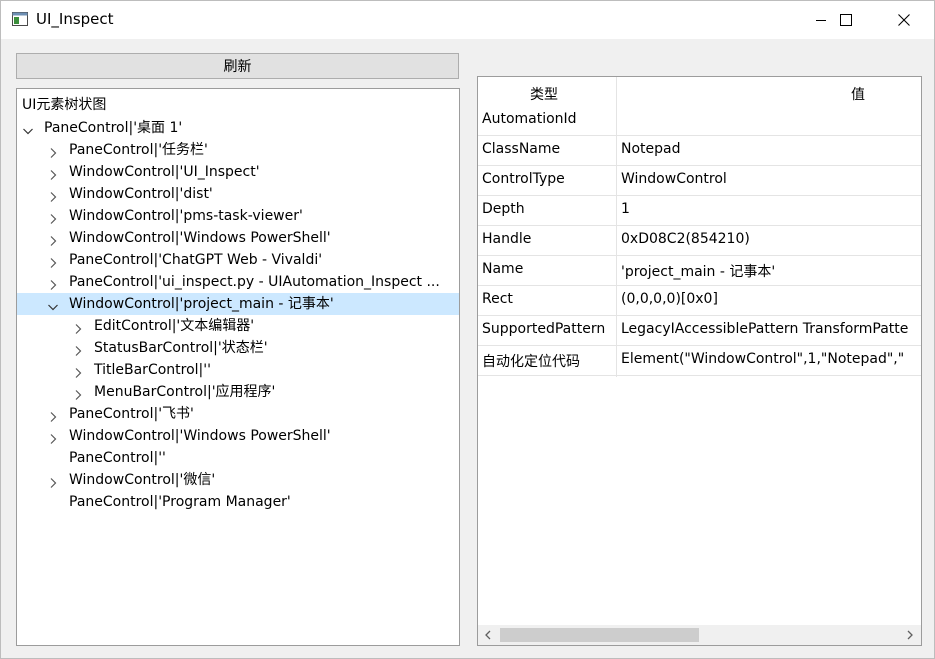 This screenshot has height=659, width=935. I want to click on property-row: ClassName Notepad, so click(699, 151).